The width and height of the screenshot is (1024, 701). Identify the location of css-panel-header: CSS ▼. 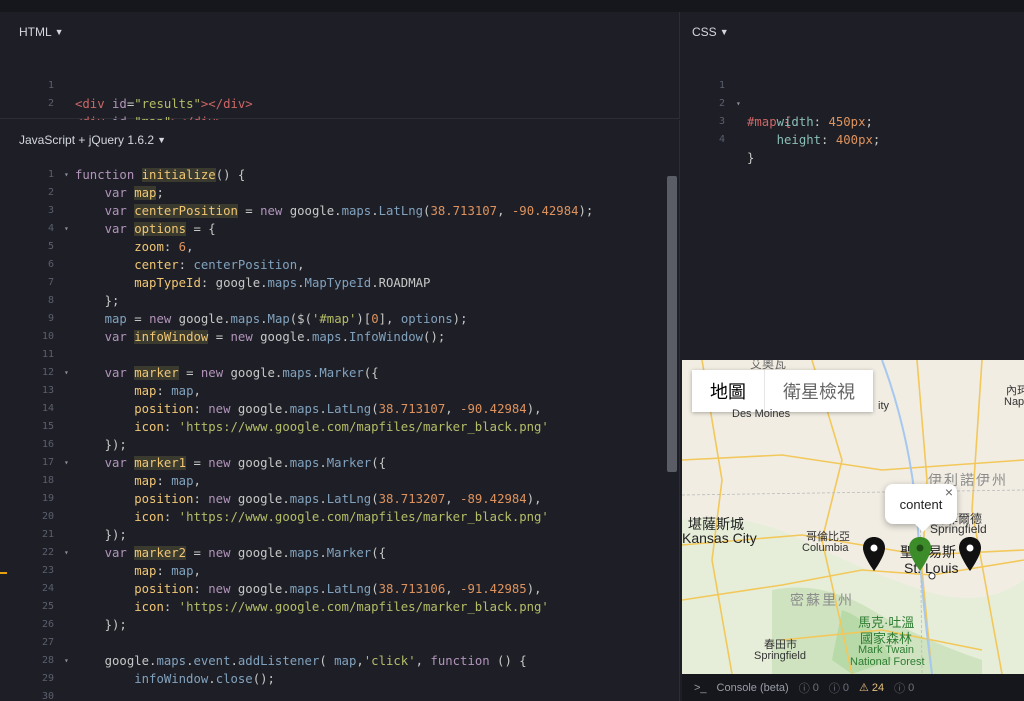
(852, 32).